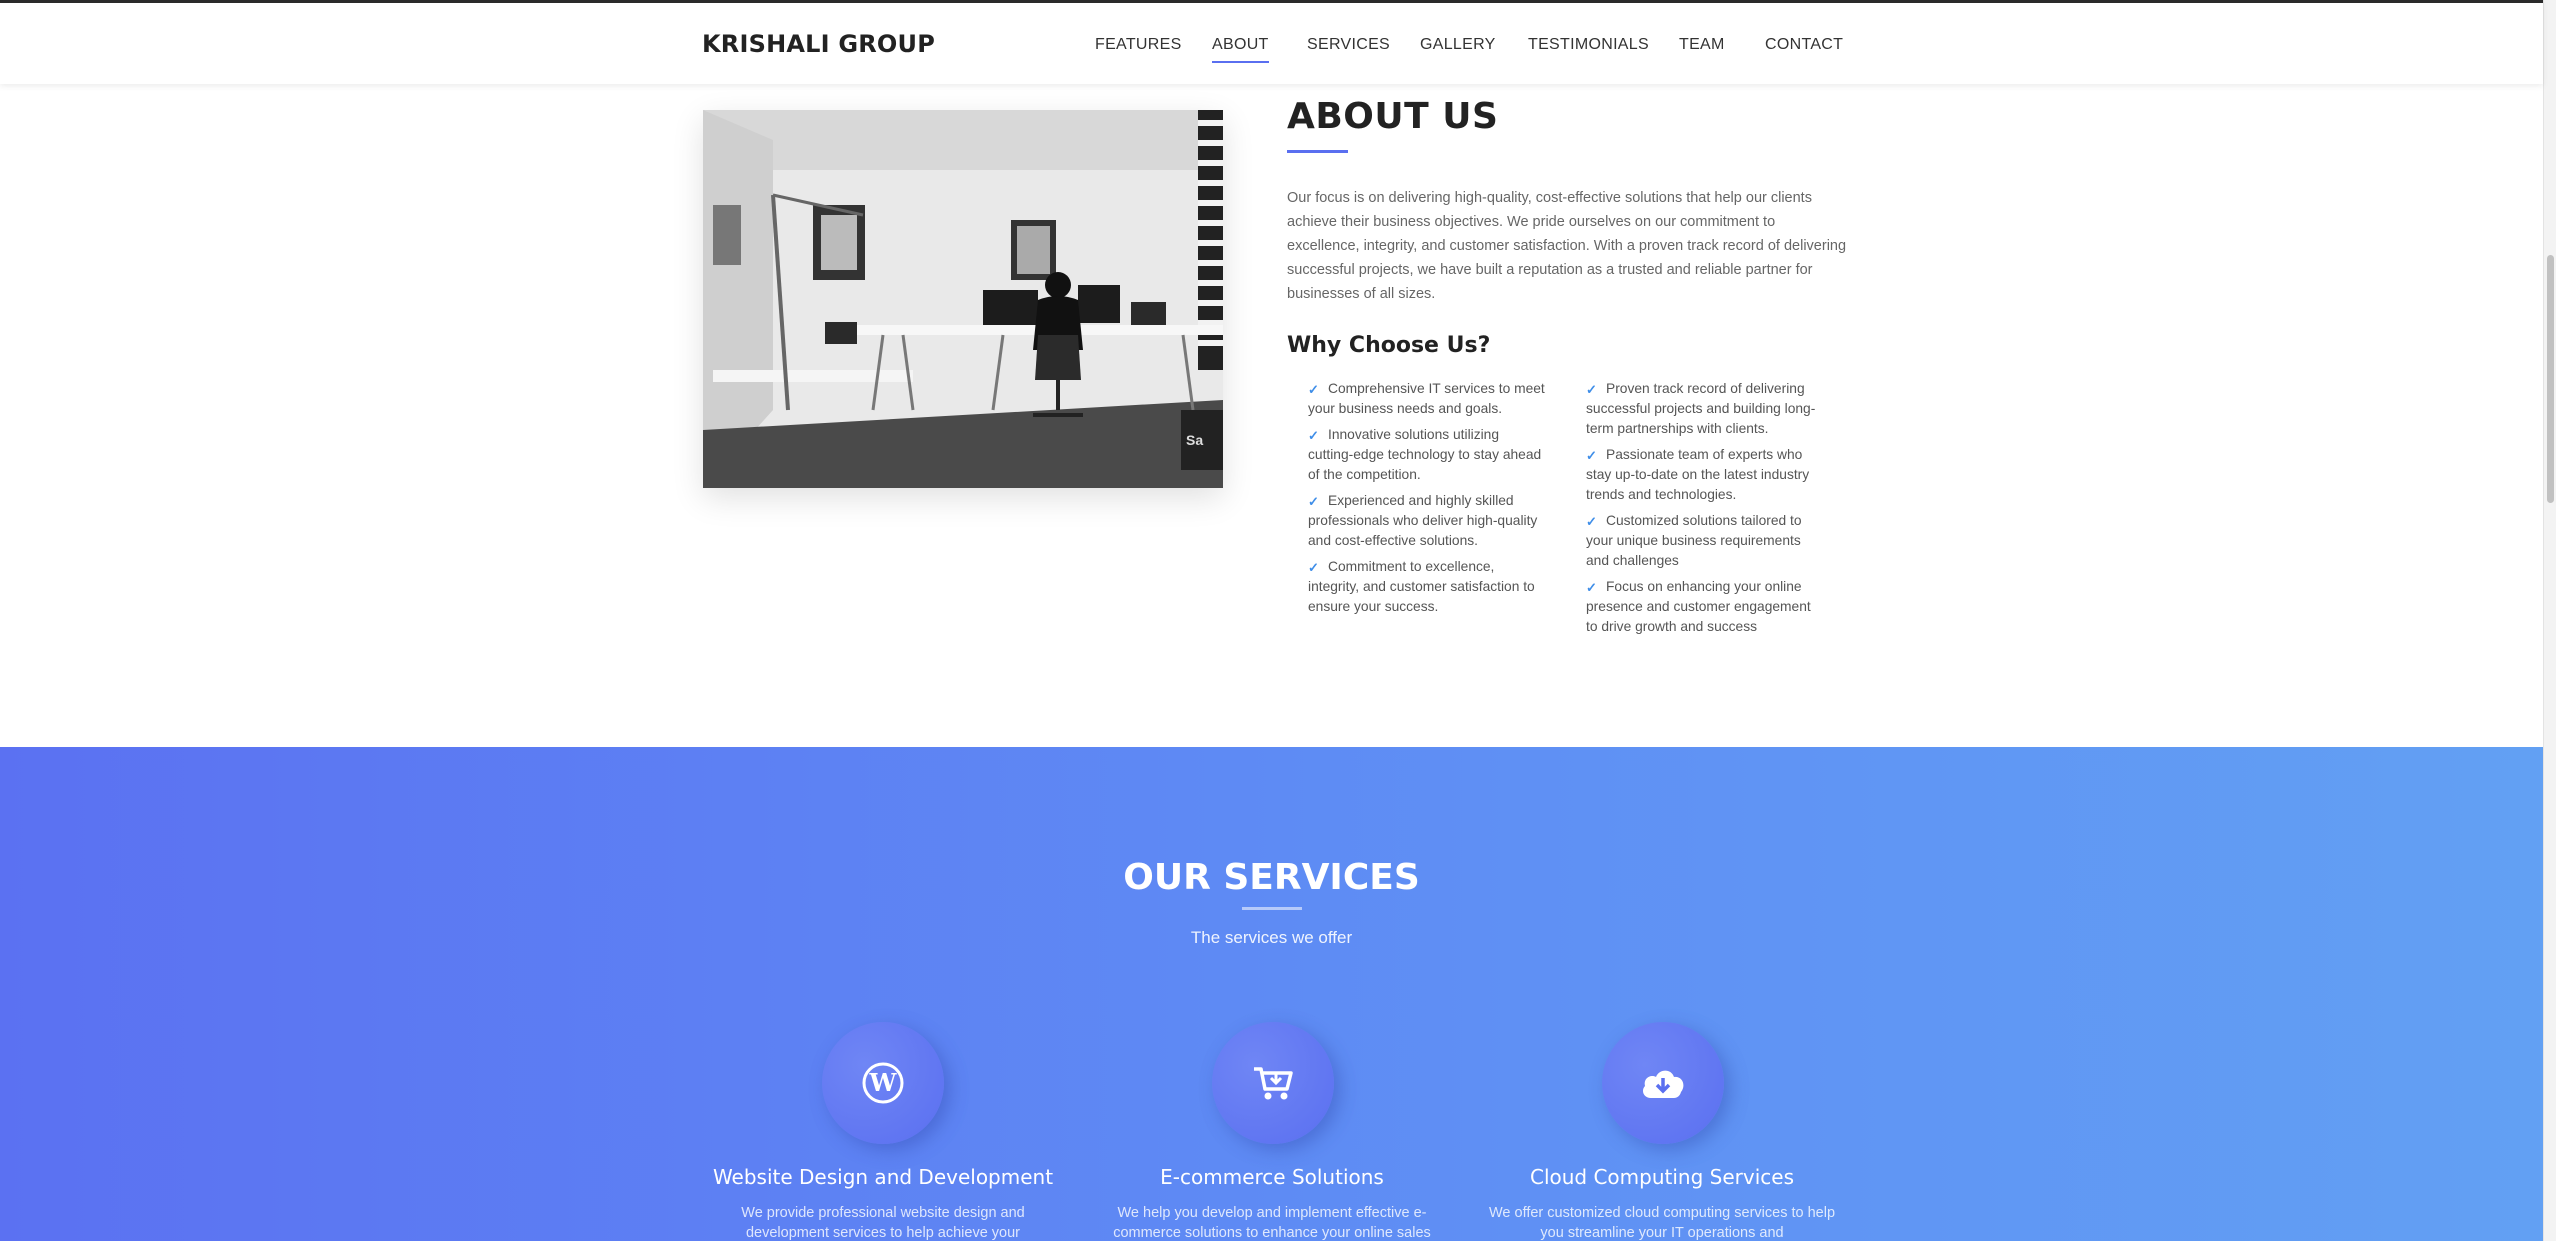 The image size is (2556, 1241). I want to click on page-scrollbar, so click(2549, 620).